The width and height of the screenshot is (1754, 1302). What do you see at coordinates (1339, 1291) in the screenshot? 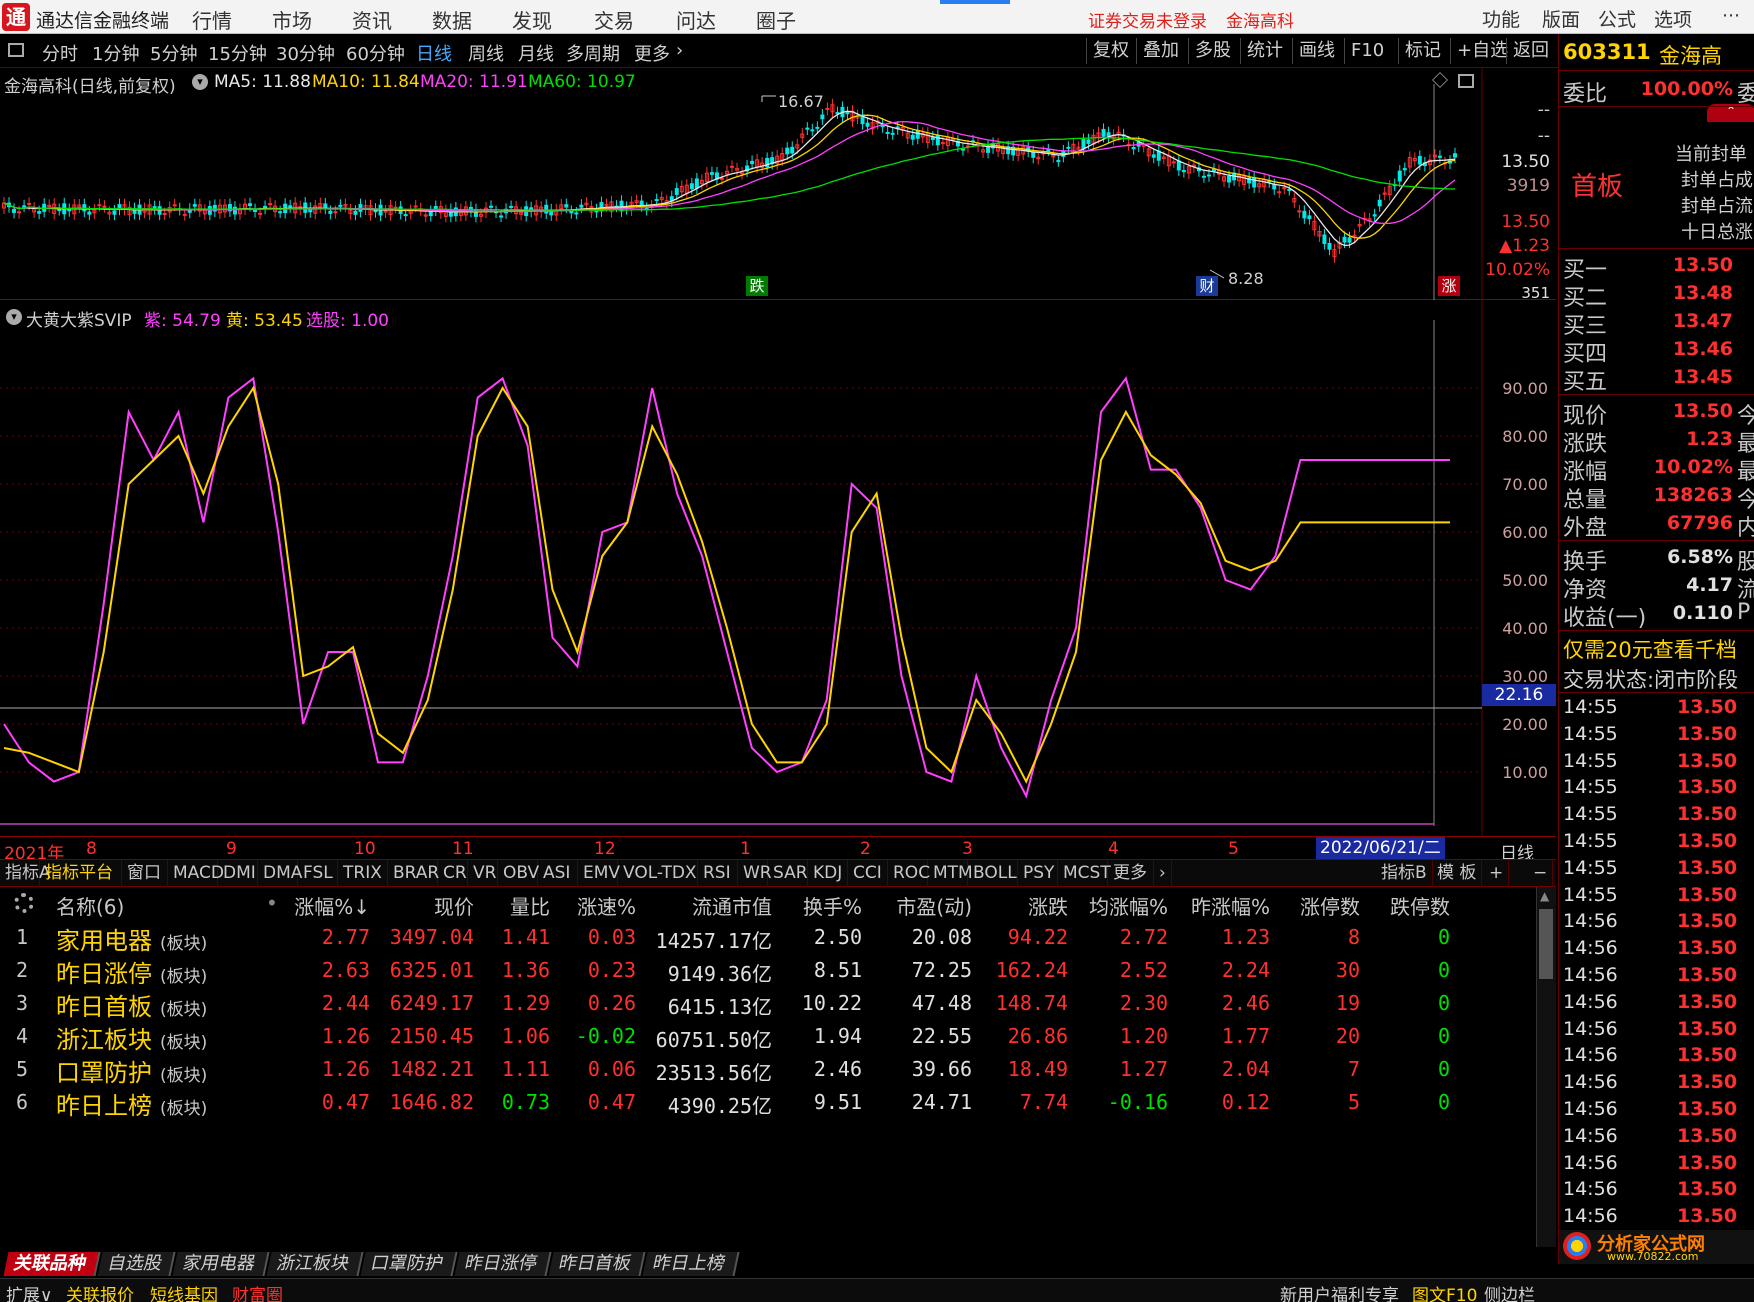
I see `status-new-user: 新用户福利专享` at bounding box center [1339, 1291].